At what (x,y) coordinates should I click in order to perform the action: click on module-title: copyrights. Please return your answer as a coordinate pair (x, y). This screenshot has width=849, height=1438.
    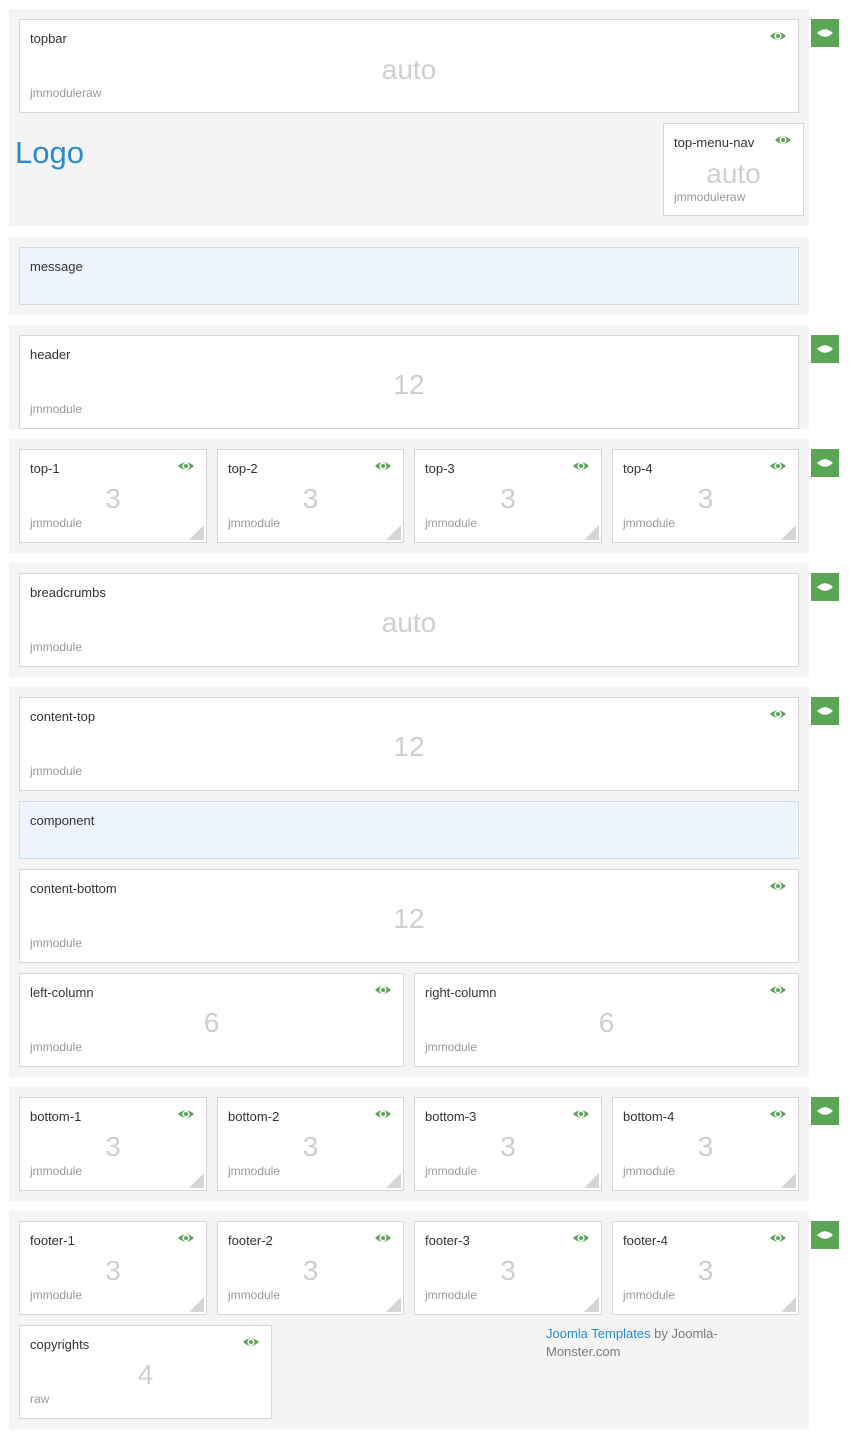
    Looking at the image, I should click on (60, 1344).